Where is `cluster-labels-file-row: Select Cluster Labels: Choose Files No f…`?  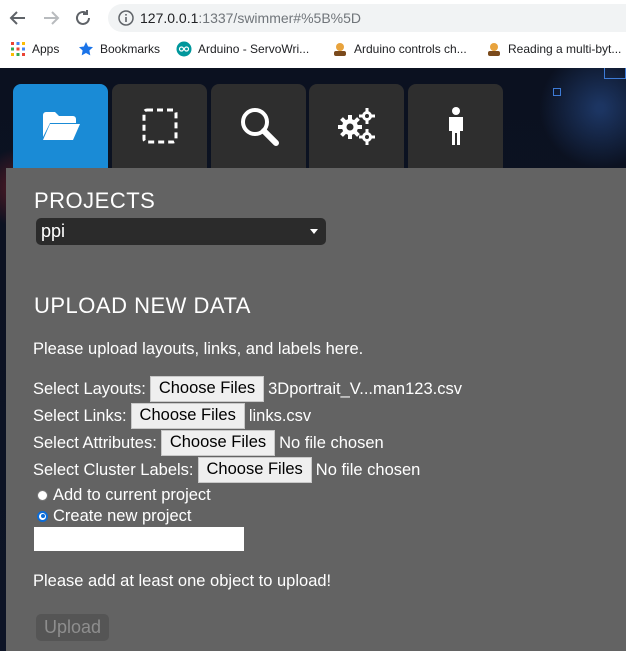 cluster-labels-file-row: Select Cluster Labels: Choose Files No f… is located at coordinates (227, 470).